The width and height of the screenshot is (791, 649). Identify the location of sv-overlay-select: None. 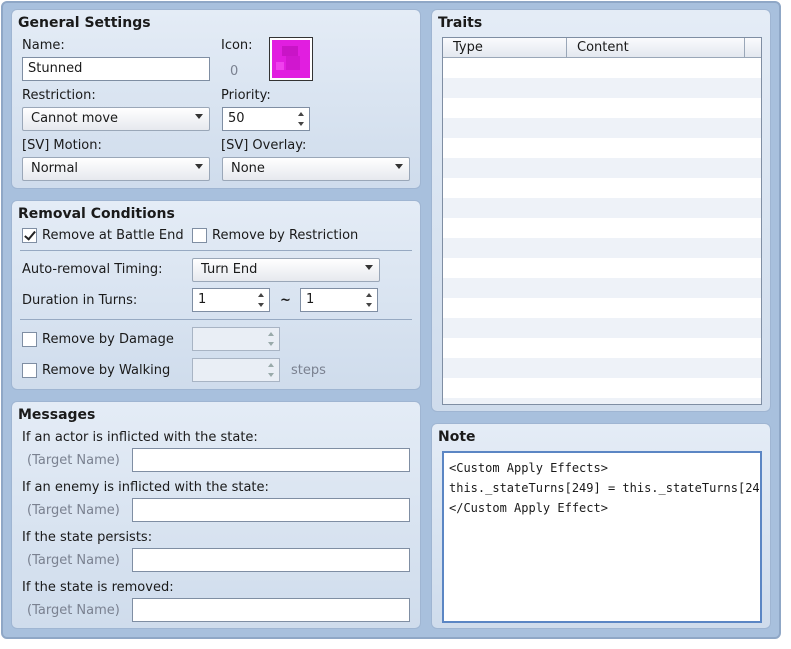
(316, 169).